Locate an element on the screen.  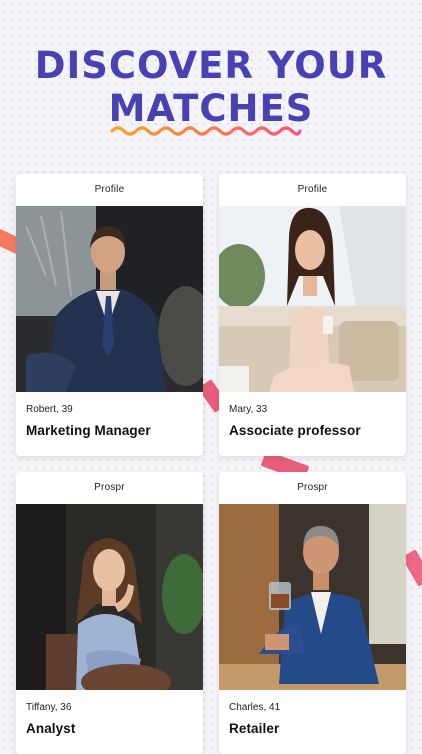
headline: DISCOVER YOUR MATCHES is located at coordinates (211, 87).